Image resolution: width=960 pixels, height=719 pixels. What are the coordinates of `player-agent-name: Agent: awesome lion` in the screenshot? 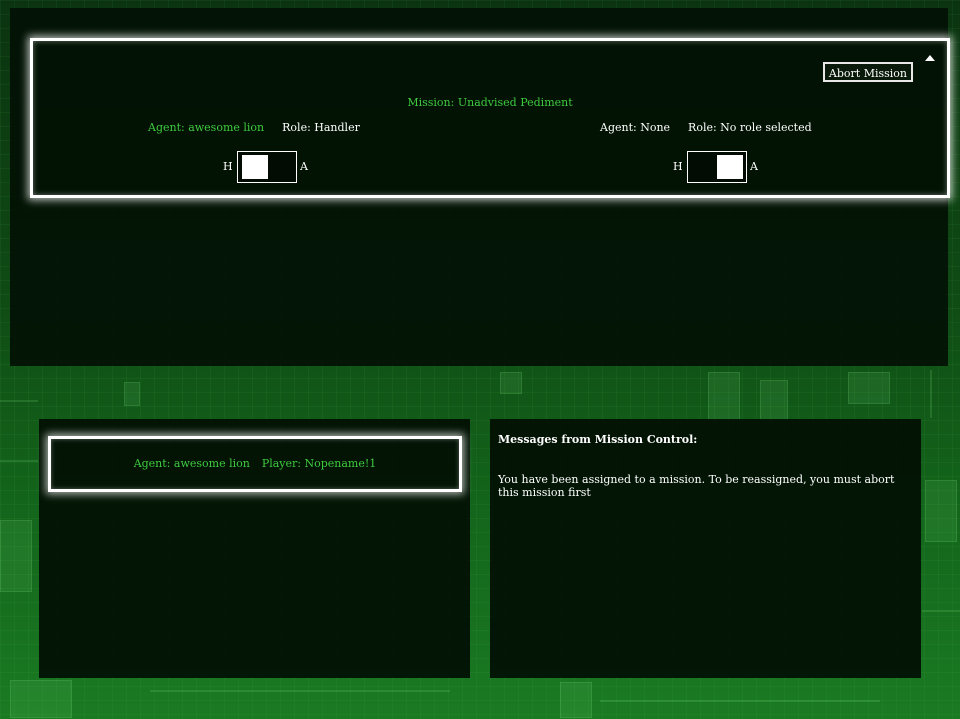 It's located at (191, 463).